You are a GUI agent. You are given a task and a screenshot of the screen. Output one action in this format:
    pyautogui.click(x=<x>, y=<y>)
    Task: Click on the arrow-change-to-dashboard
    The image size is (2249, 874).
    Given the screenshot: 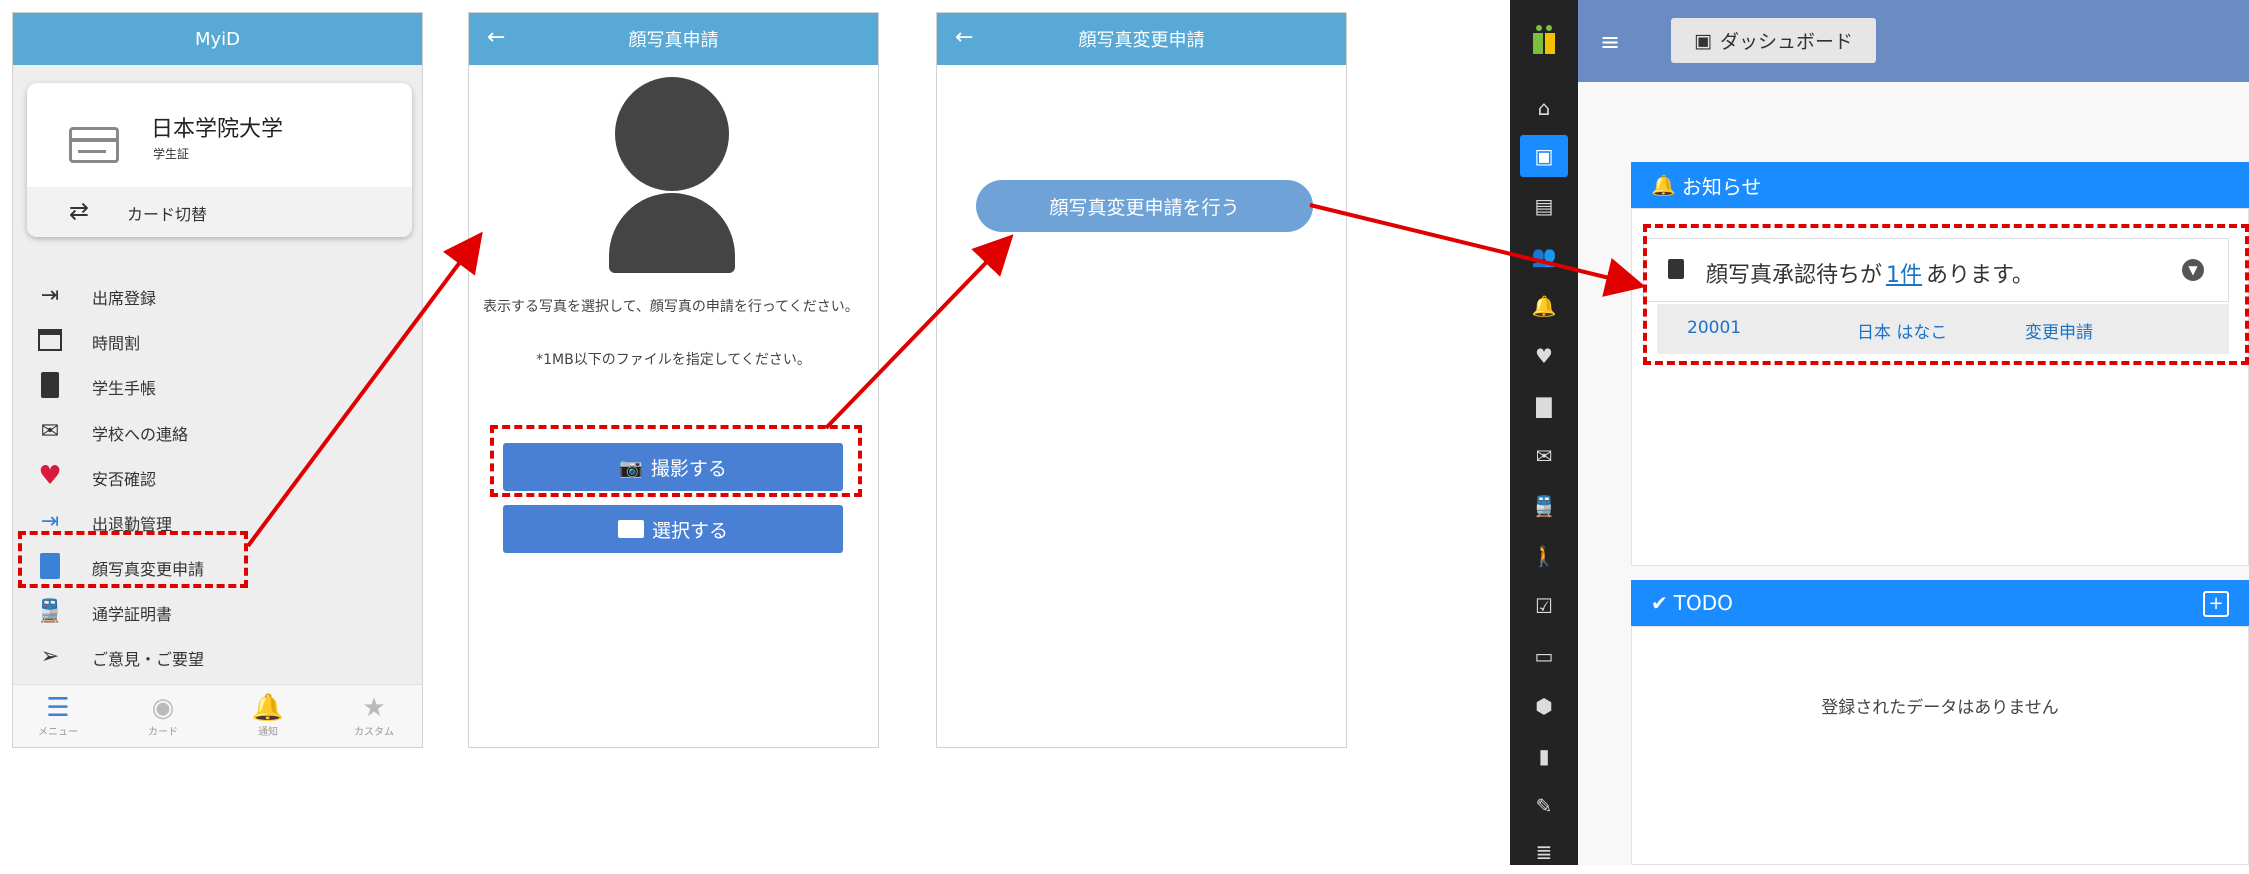 What is the action you would take?
    pyautogui.click(x=1477, y=250)
    